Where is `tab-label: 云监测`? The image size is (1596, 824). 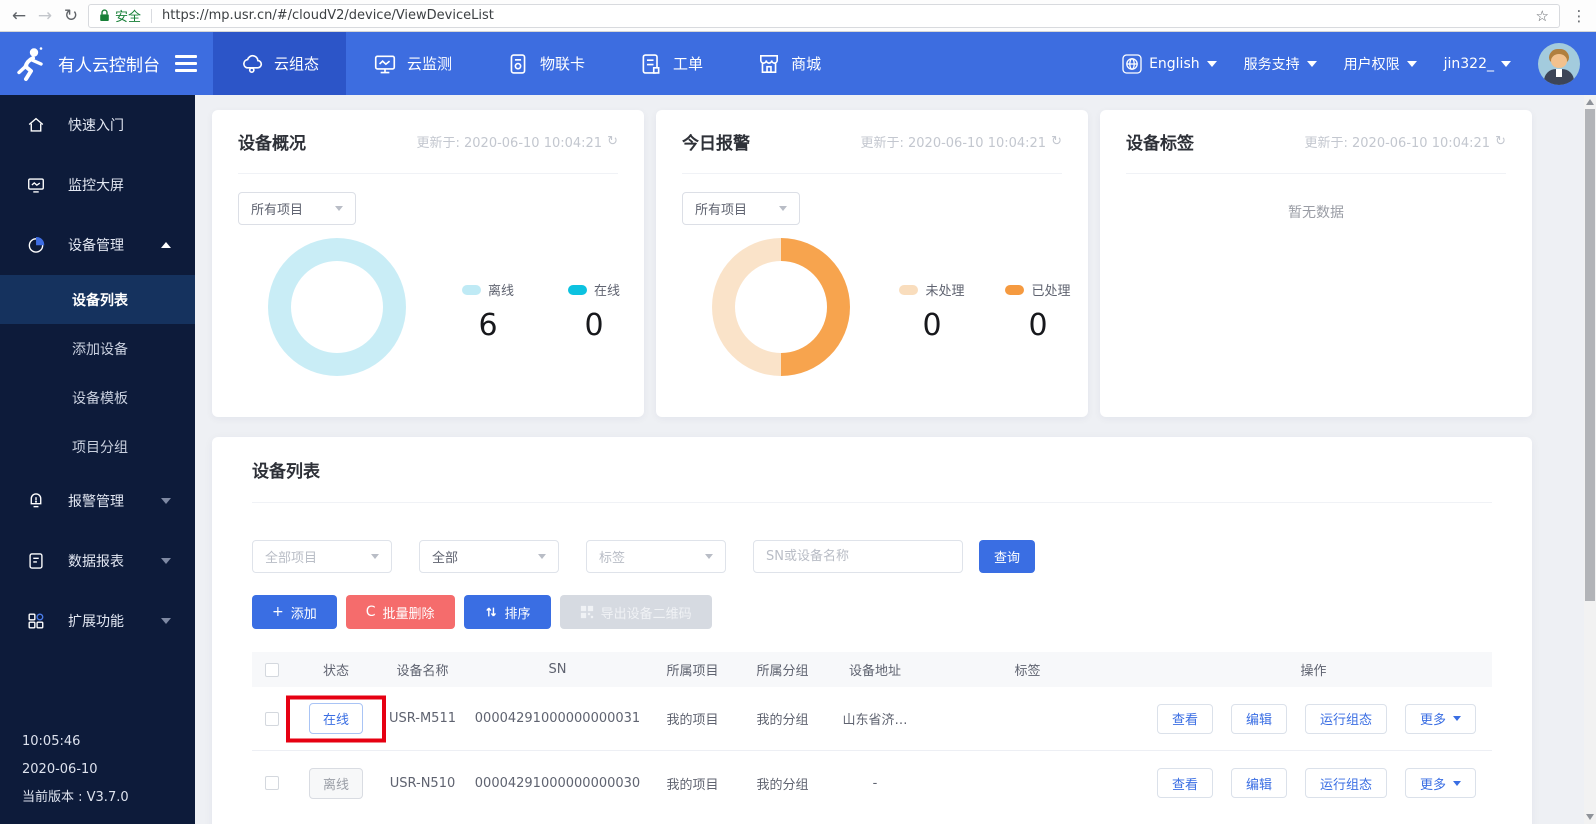 tab-label: 云监测 is located at coordinates (430, 64).